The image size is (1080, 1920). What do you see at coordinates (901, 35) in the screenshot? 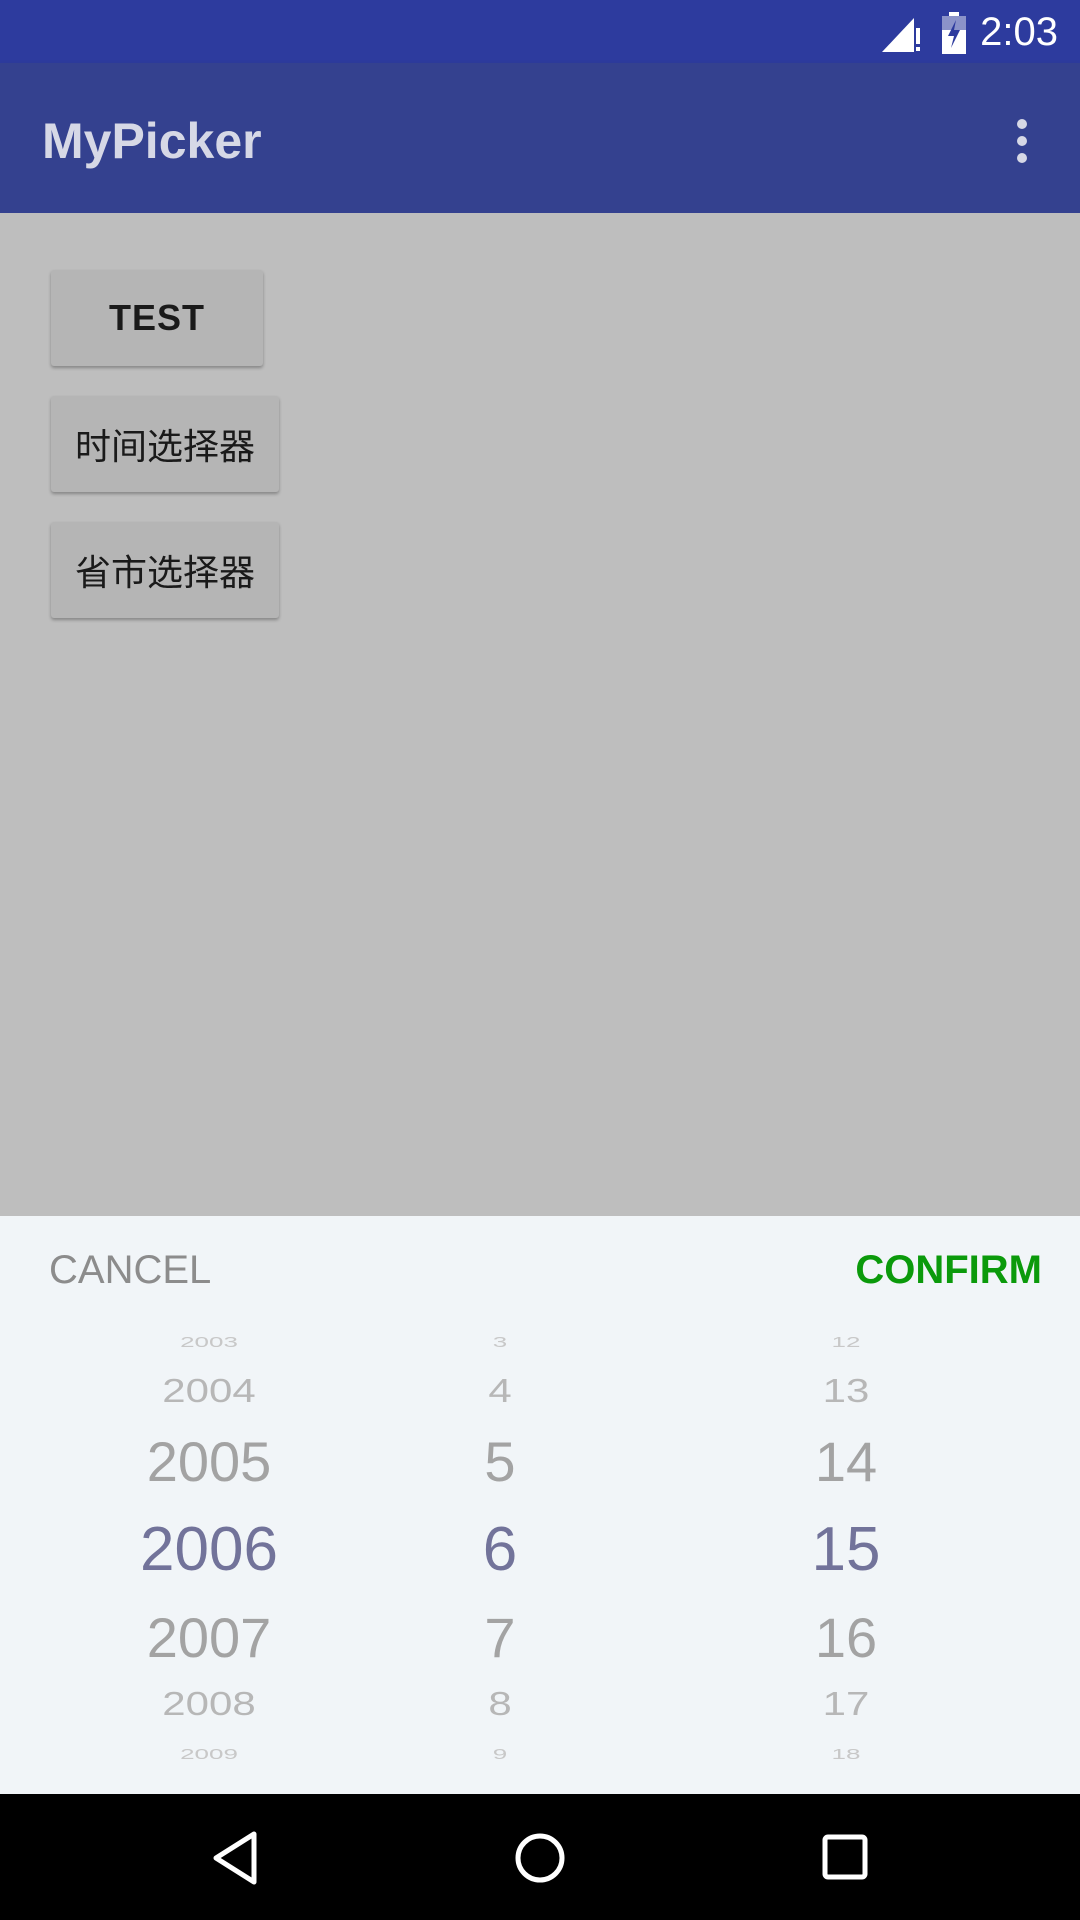
I see `signal-no-data-icon` at bounding box center [901, 35].